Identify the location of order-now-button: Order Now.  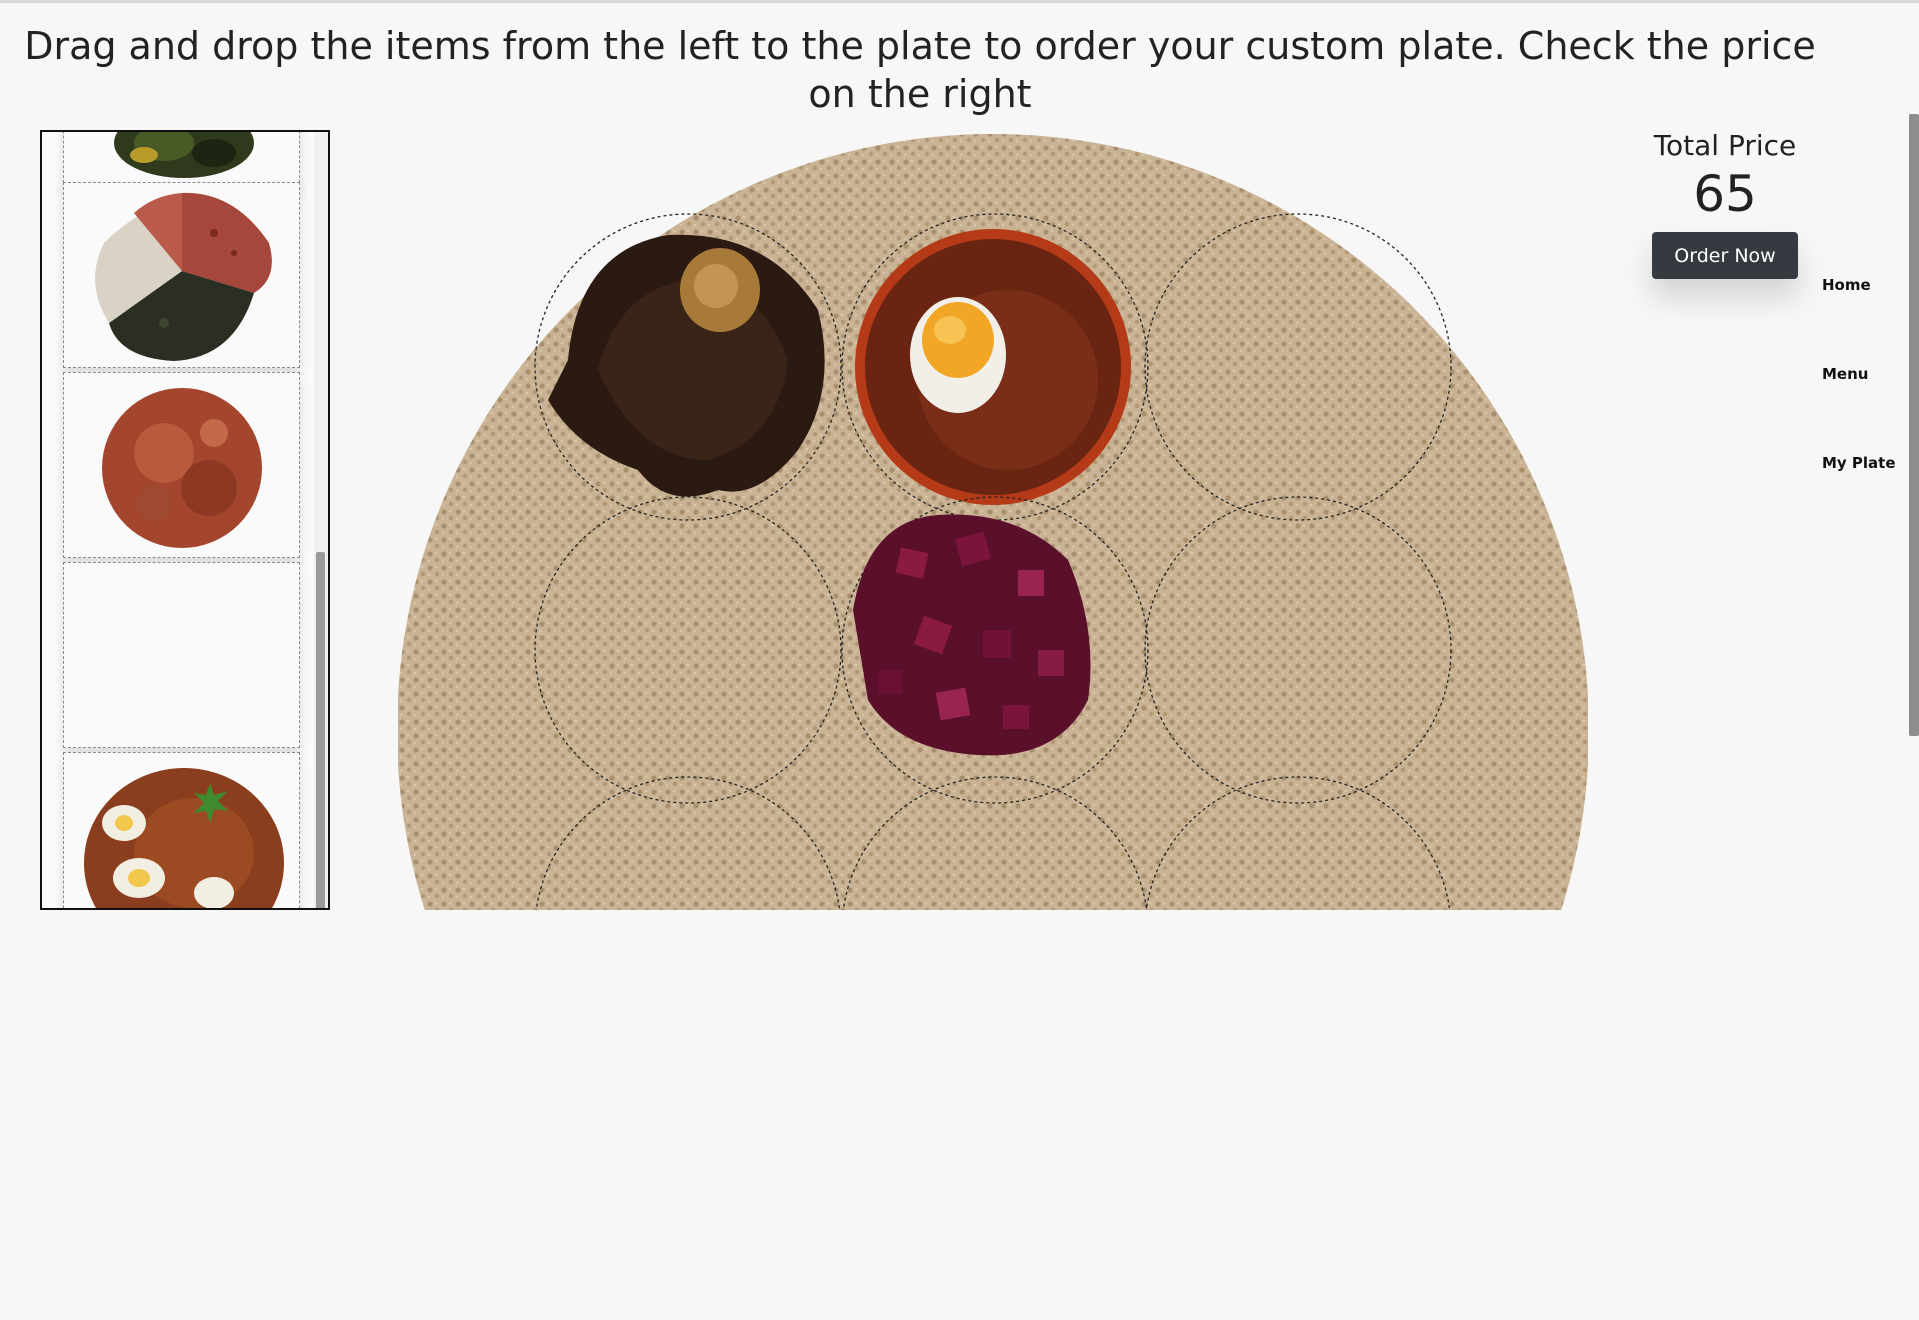
(1725, 255).